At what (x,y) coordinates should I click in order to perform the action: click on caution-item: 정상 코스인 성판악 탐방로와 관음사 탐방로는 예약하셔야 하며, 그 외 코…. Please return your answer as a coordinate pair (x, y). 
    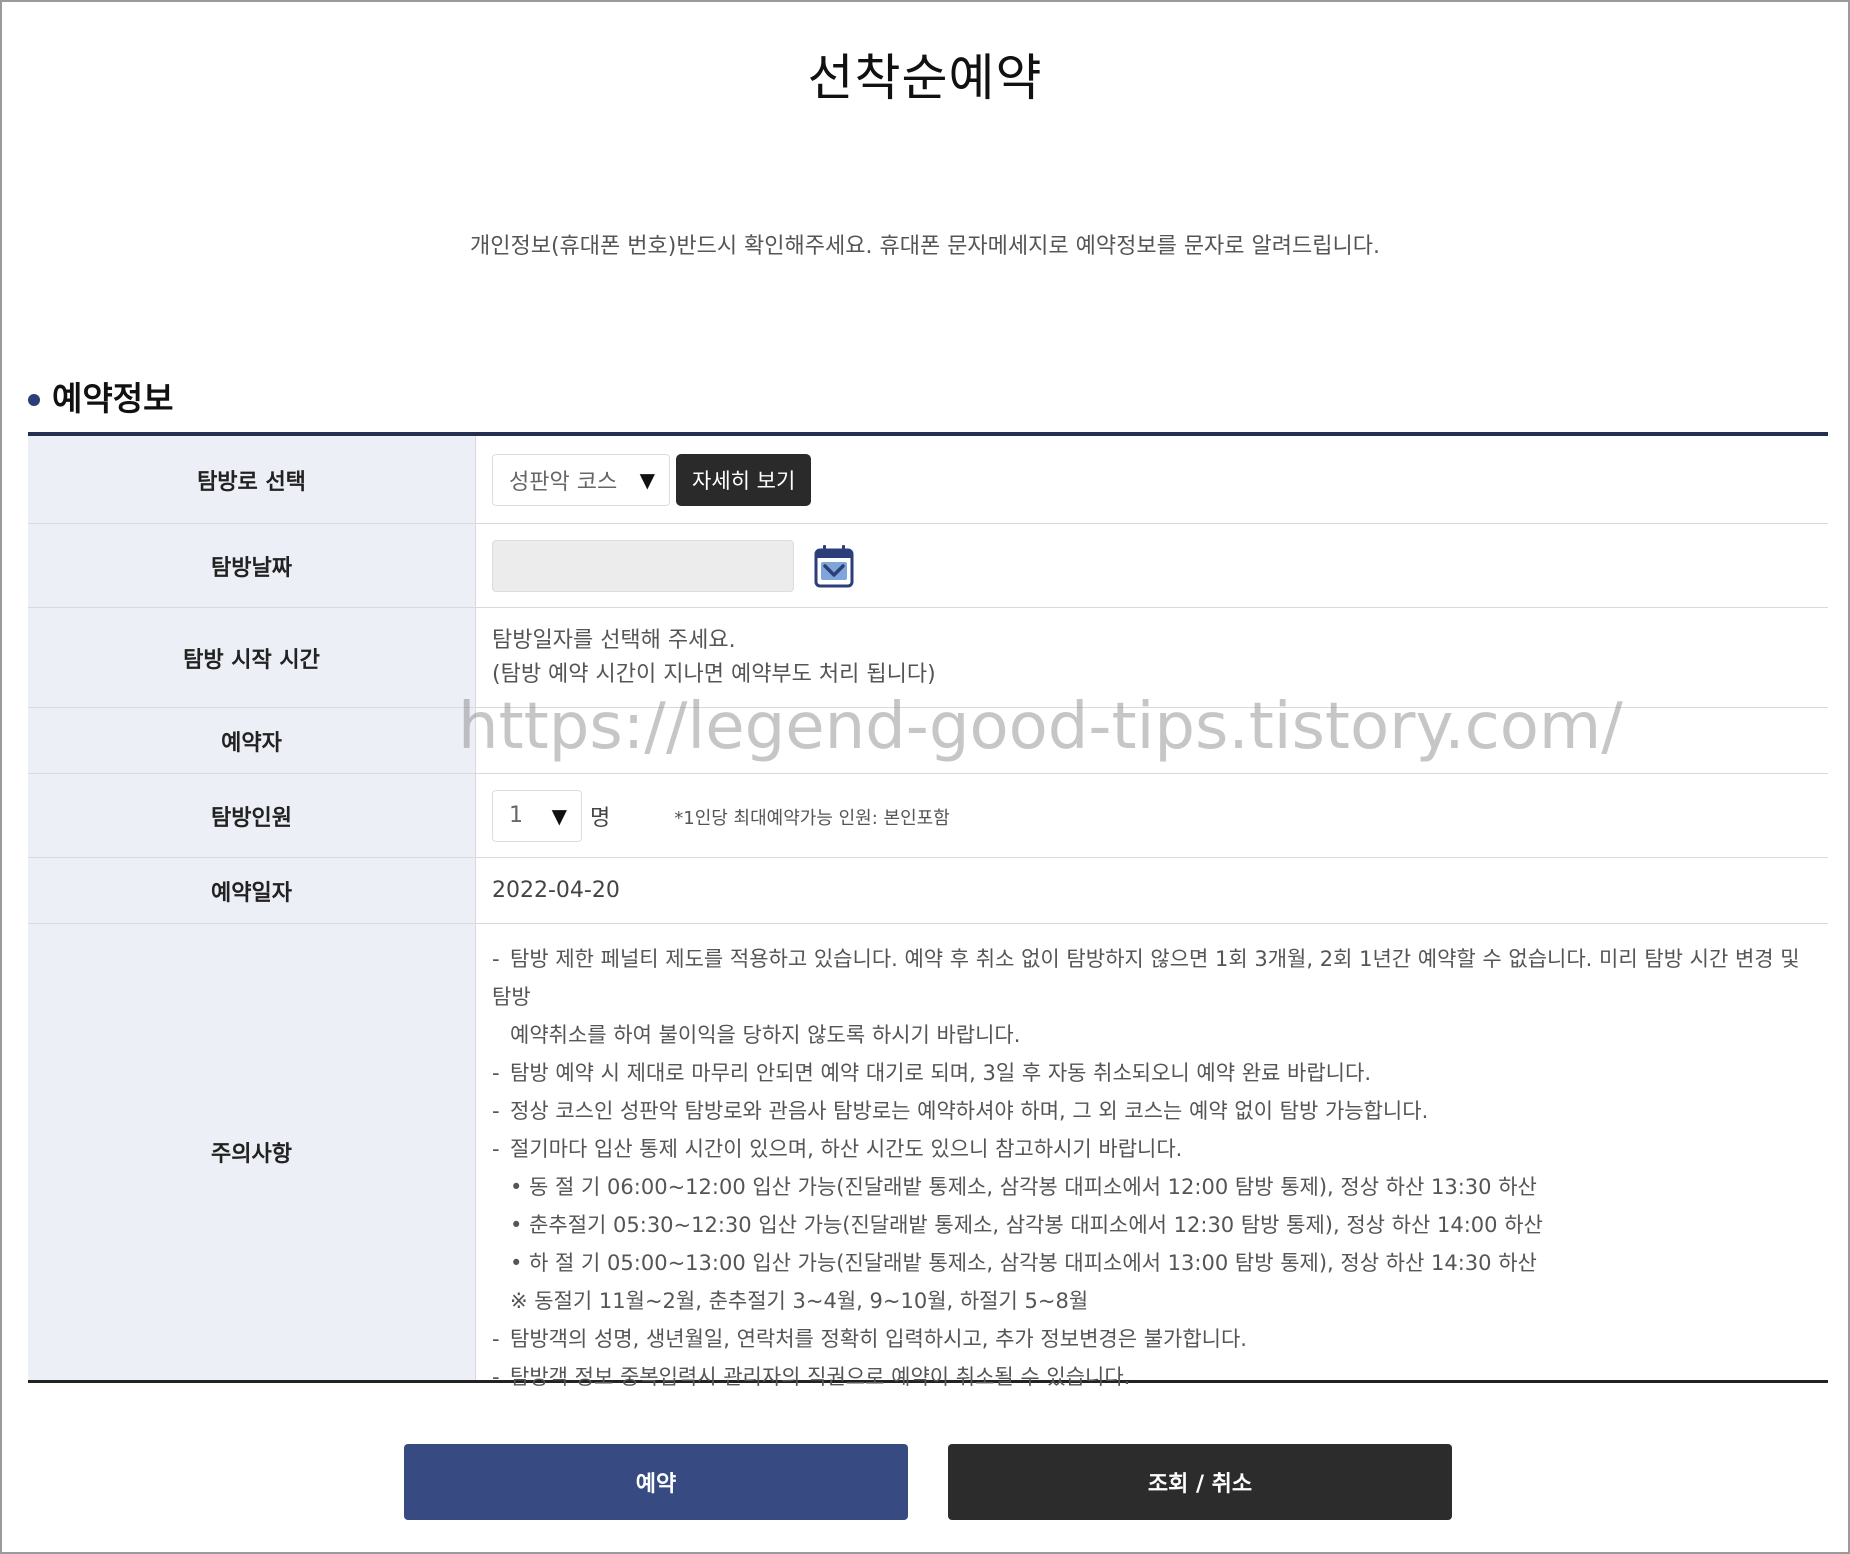
    Looking at the image, I should click on (1151, 1111).